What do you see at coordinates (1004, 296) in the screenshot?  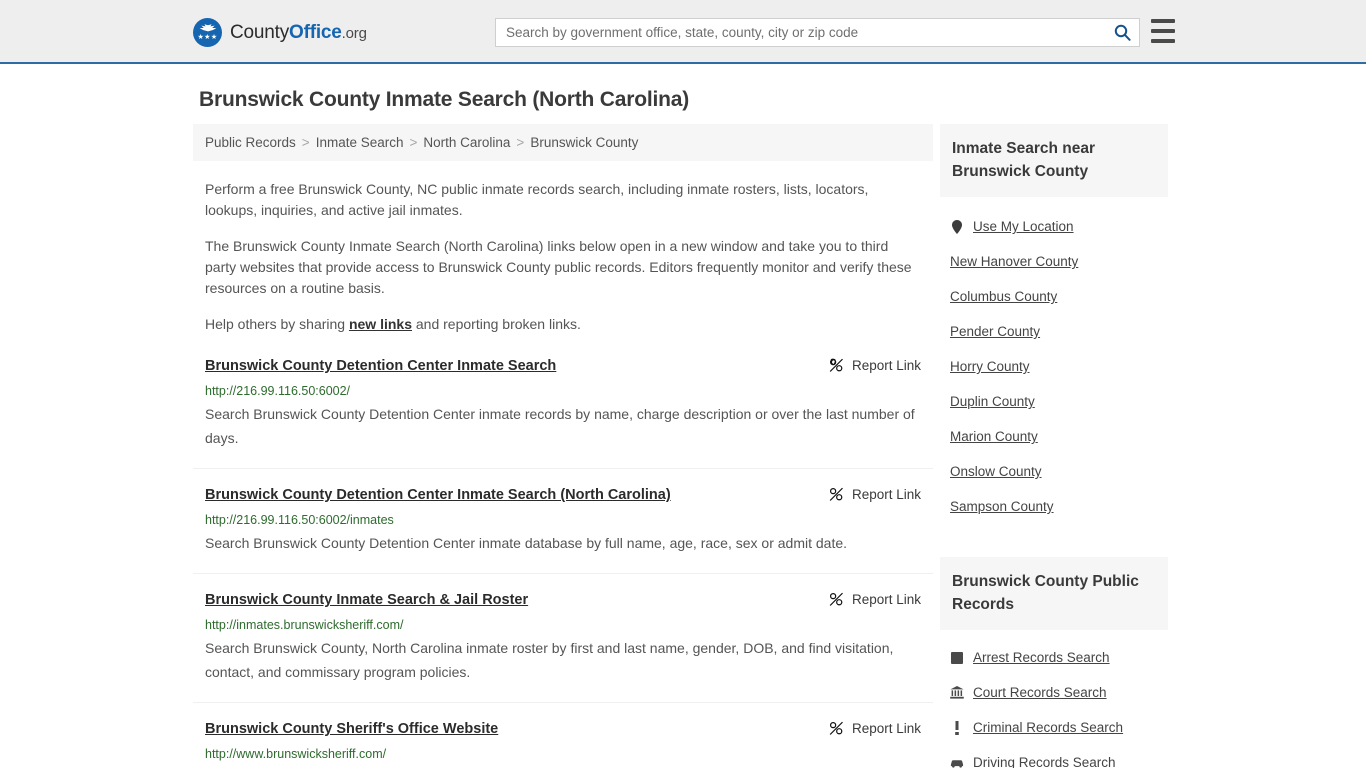 I see `sidebar-item-label: Columbus County` at bounding box center [1004, 296].